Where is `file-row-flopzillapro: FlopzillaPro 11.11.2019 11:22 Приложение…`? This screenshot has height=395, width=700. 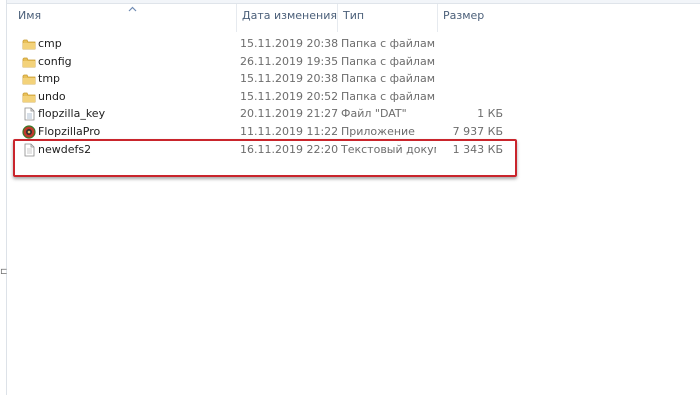
file-row-flopzillapro: FlopzillaPro 11.11.2019 11:22 Приложение… is located at coordinates (353, 132).